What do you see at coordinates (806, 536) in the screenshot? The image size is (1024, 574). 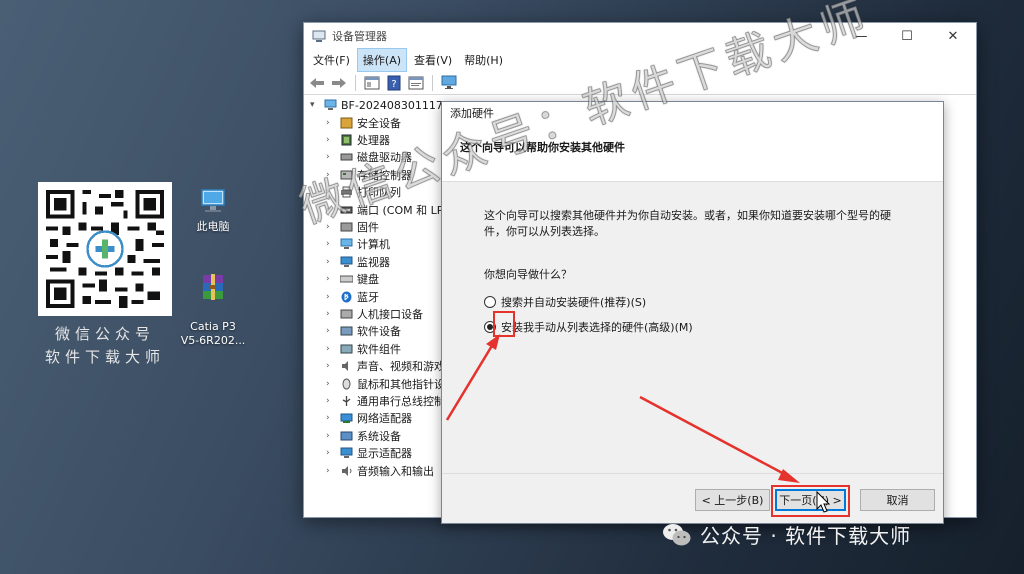 I see `brand-text: 公众号 · 软件下载大师` at bounding box center [806, 536].